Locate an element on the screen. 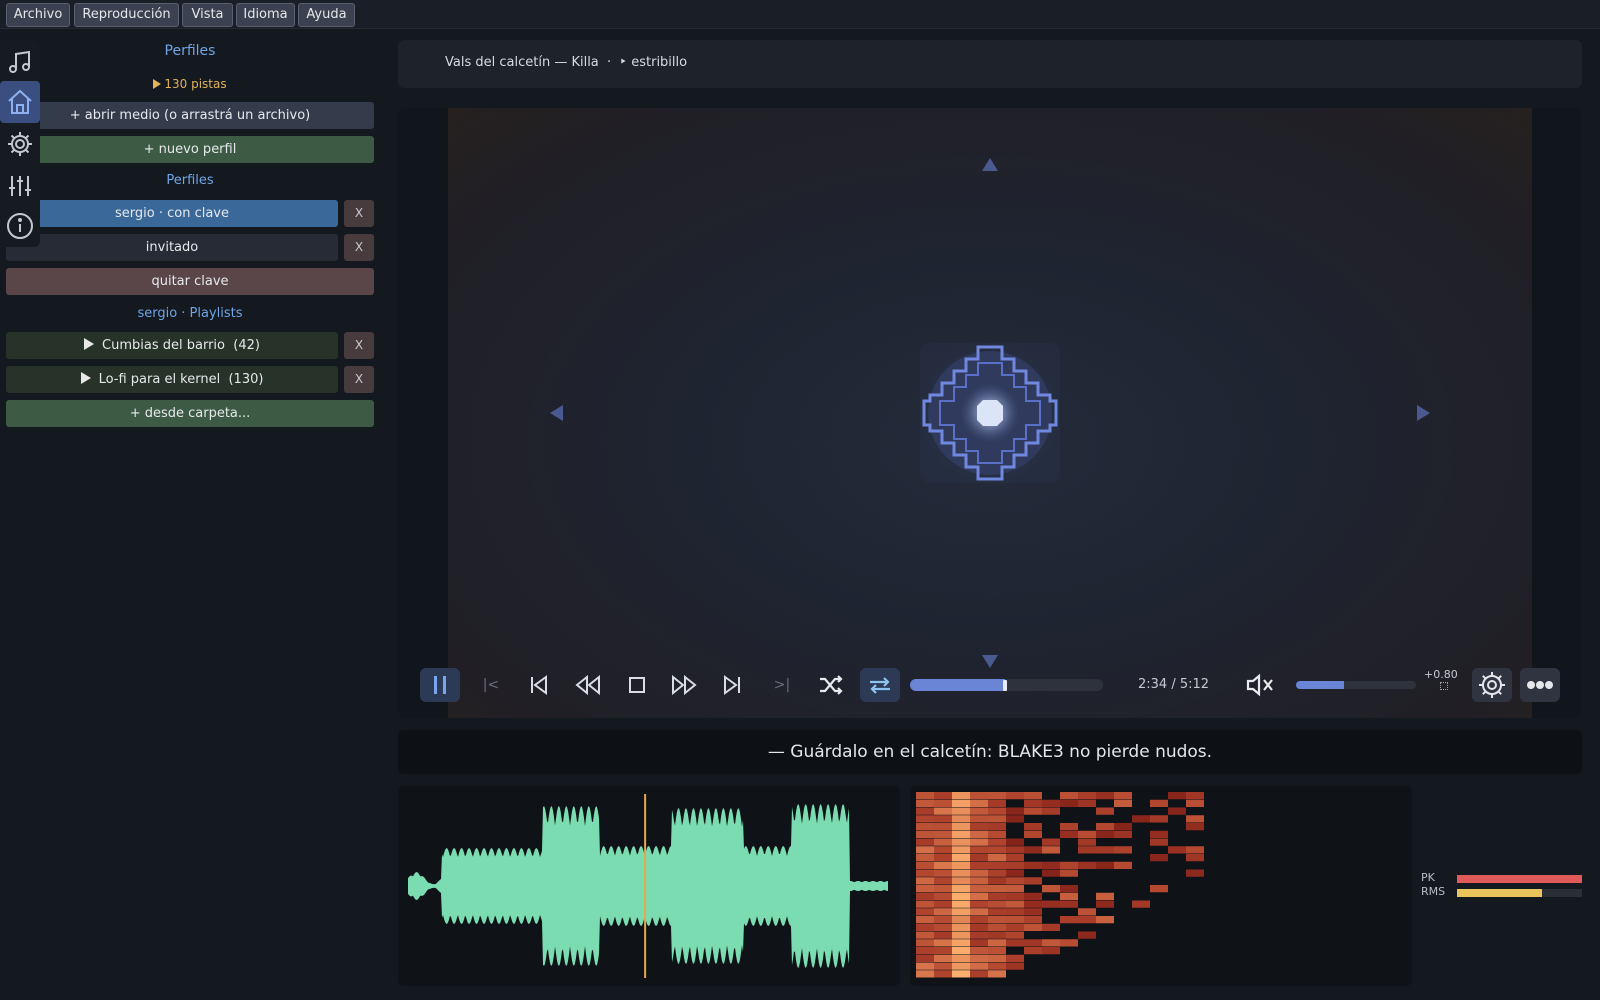 This screenshot has width=1600, height=1000. mute-button is located at coordinates (1260, 685).